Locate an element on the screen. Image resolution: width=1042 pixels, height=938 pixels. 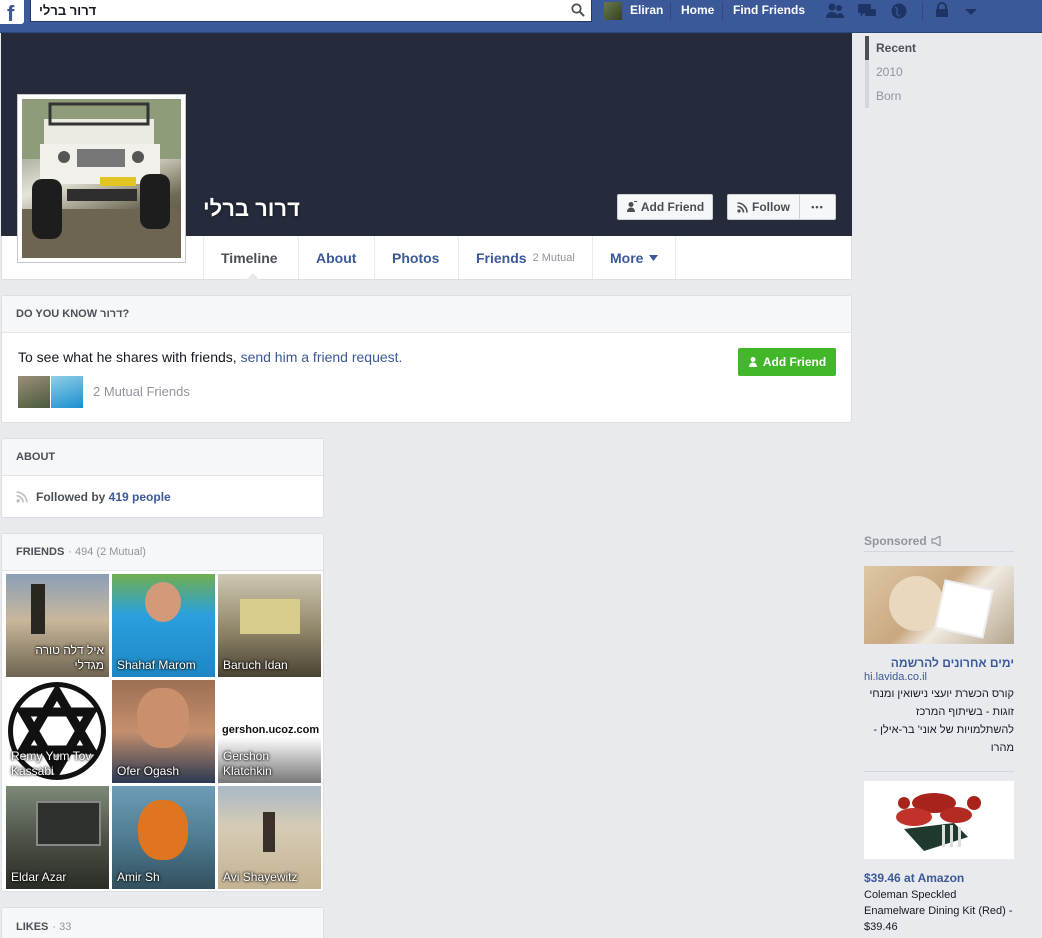
friend-requests-icon is located at coordinates (835, 11).